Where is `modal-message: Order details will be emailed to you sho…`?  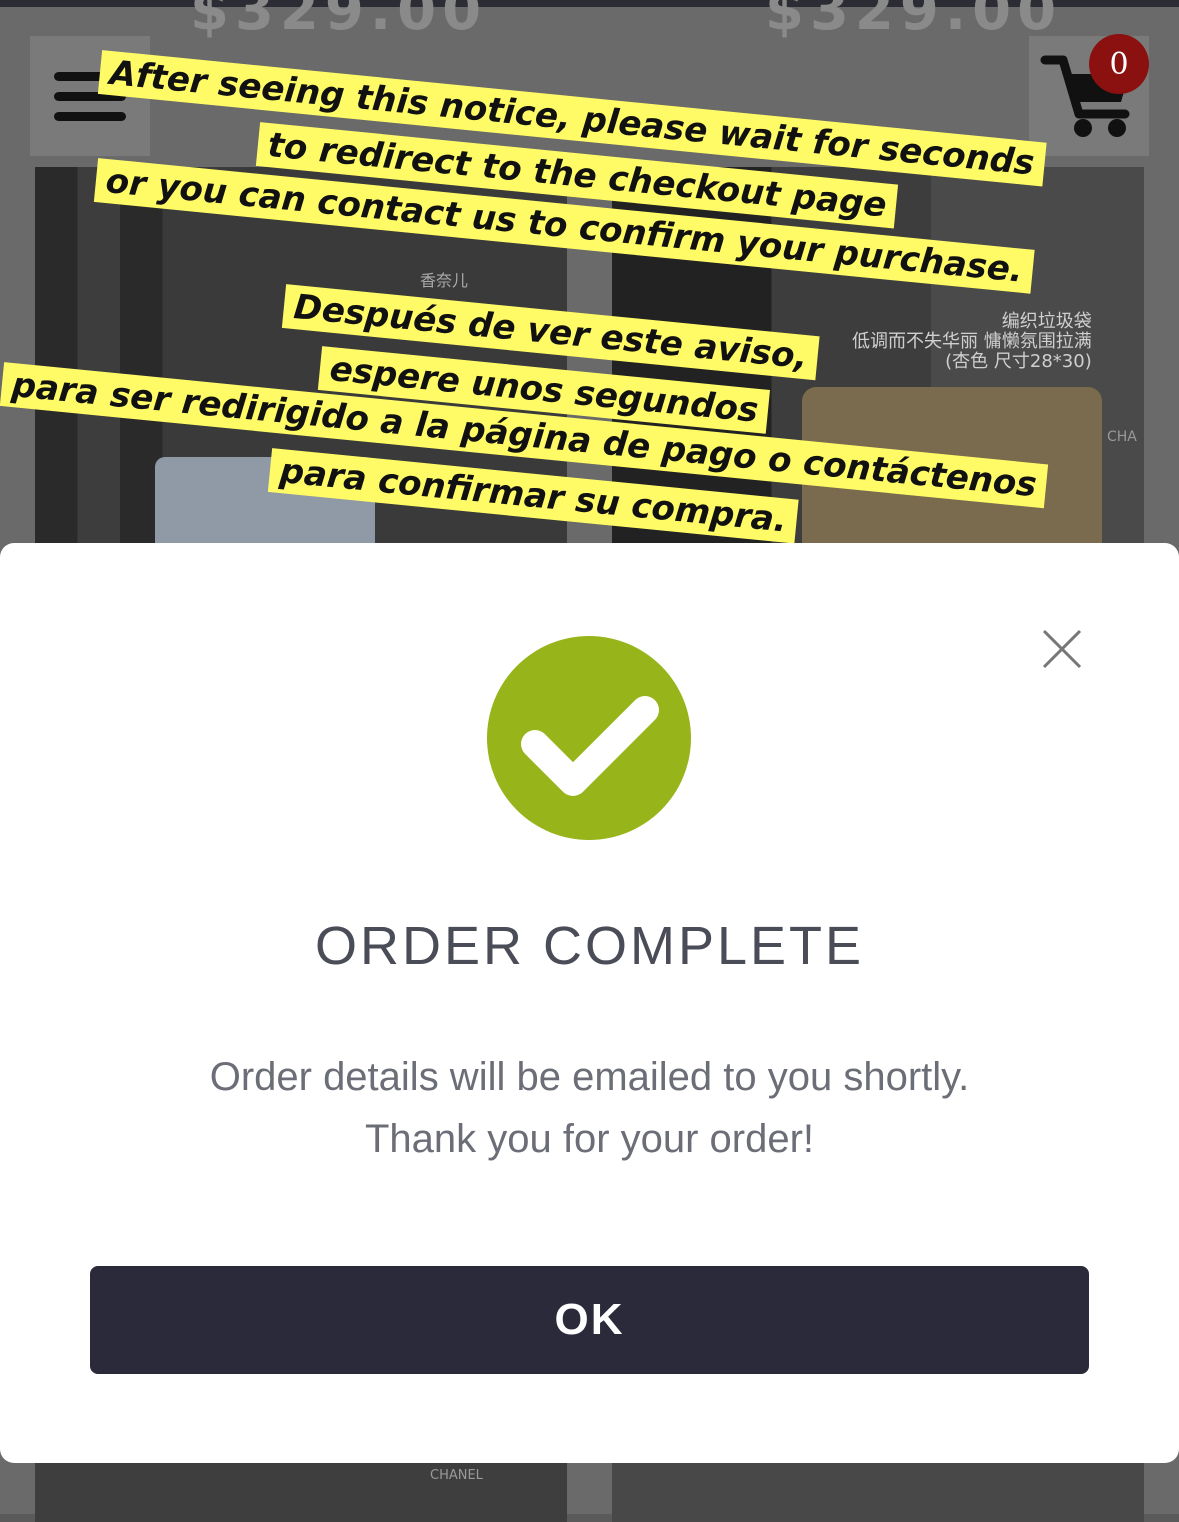
modal-message: Order details will be emailed to you sho… is located at coordinates (589, 1077).